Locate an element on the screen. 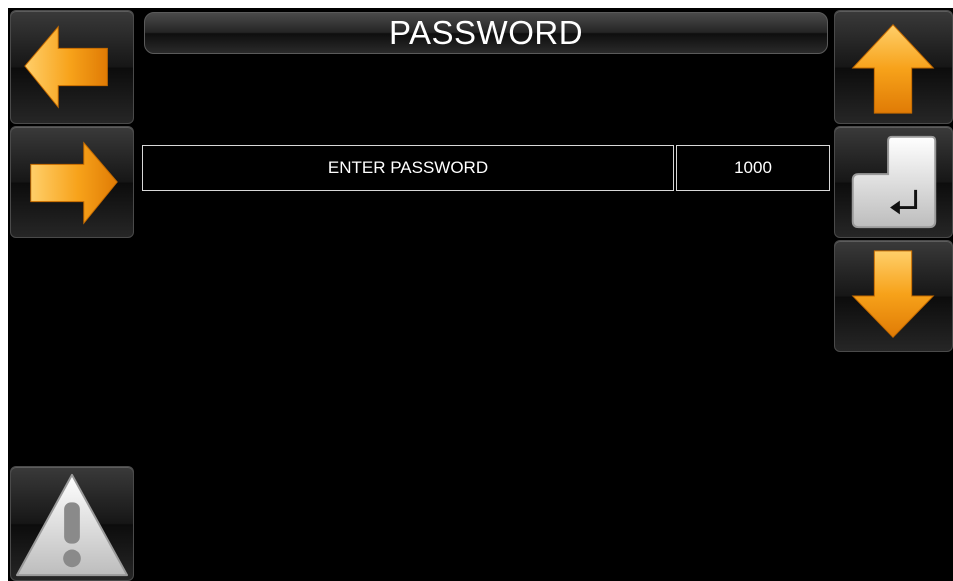 This screenshot has width=953, height=581. arrow-down-icon is located at coordinates (893, 294).